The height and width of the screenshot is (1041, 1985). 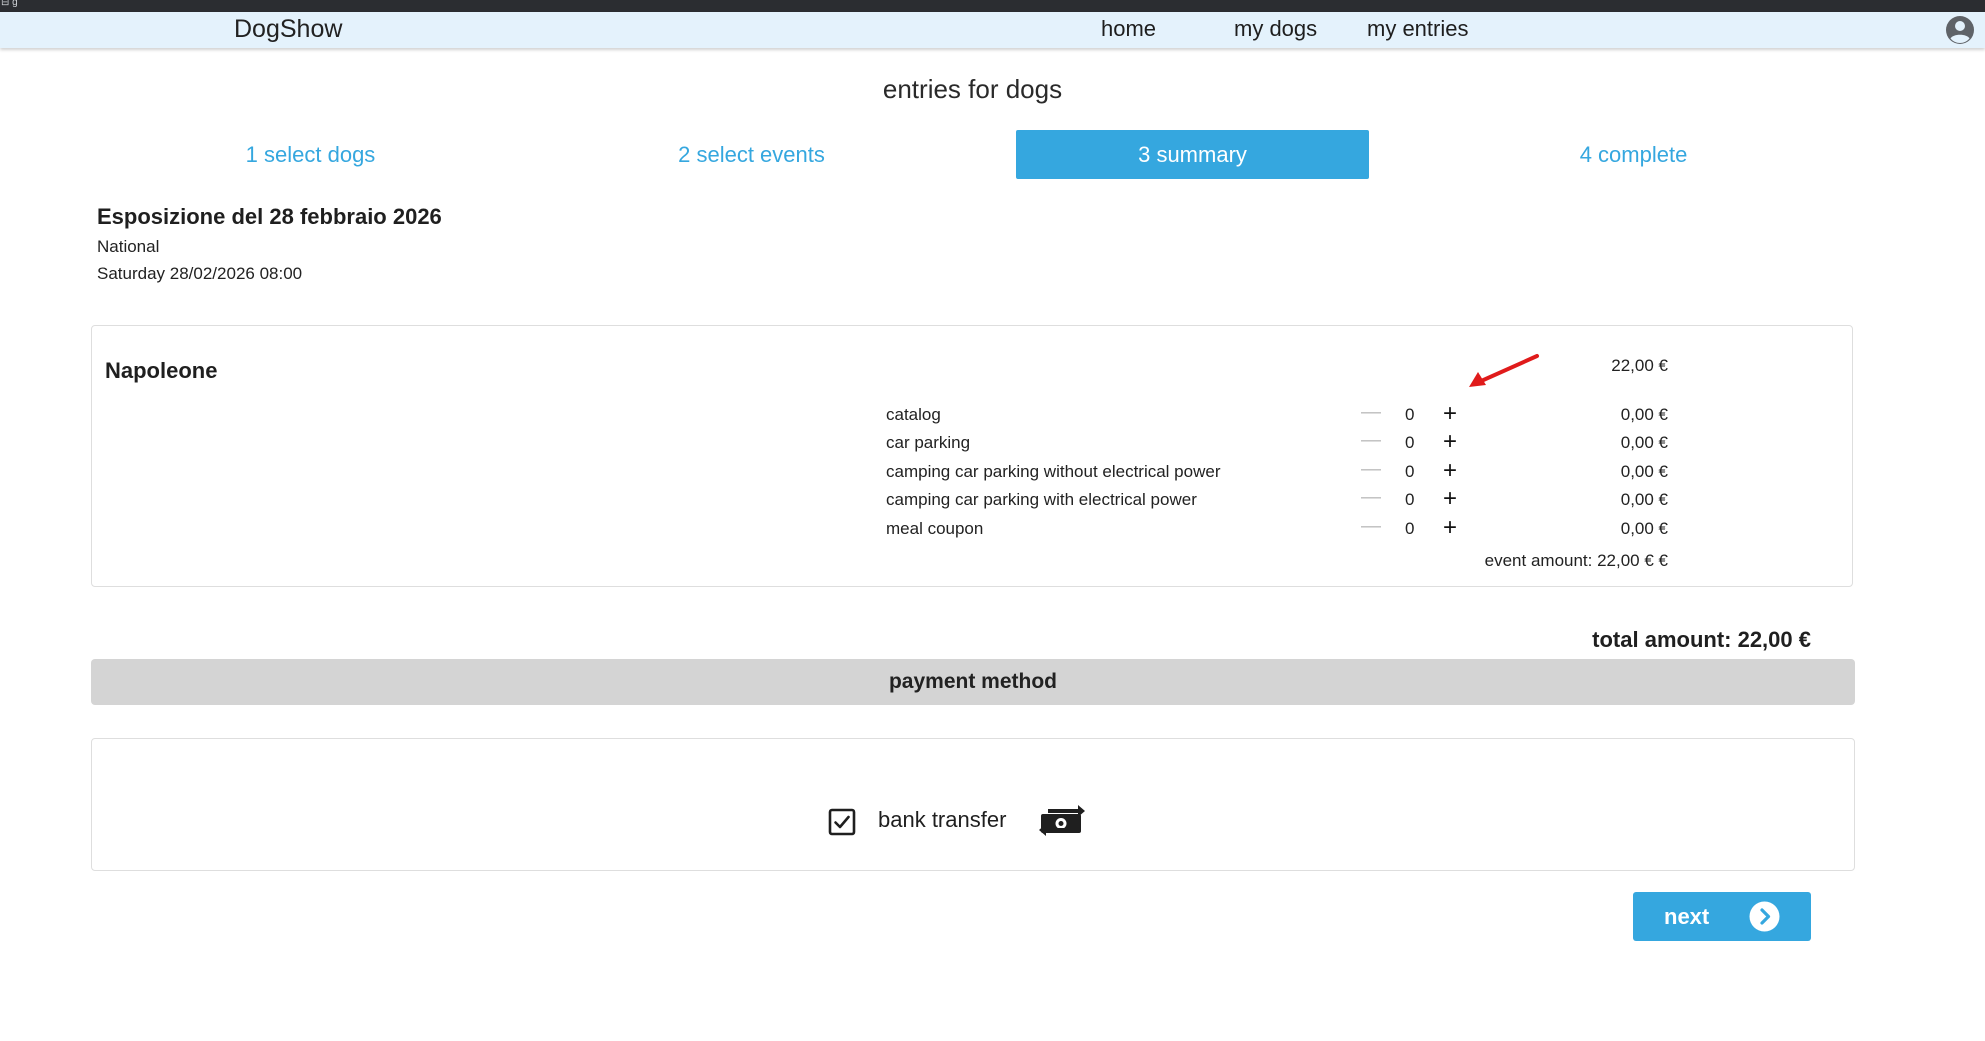 What do you see at coordinates (1701, 639) in the screenshot?
I see `total-amount: total amount: 22,00 €` at bounding box center [1701, 639].